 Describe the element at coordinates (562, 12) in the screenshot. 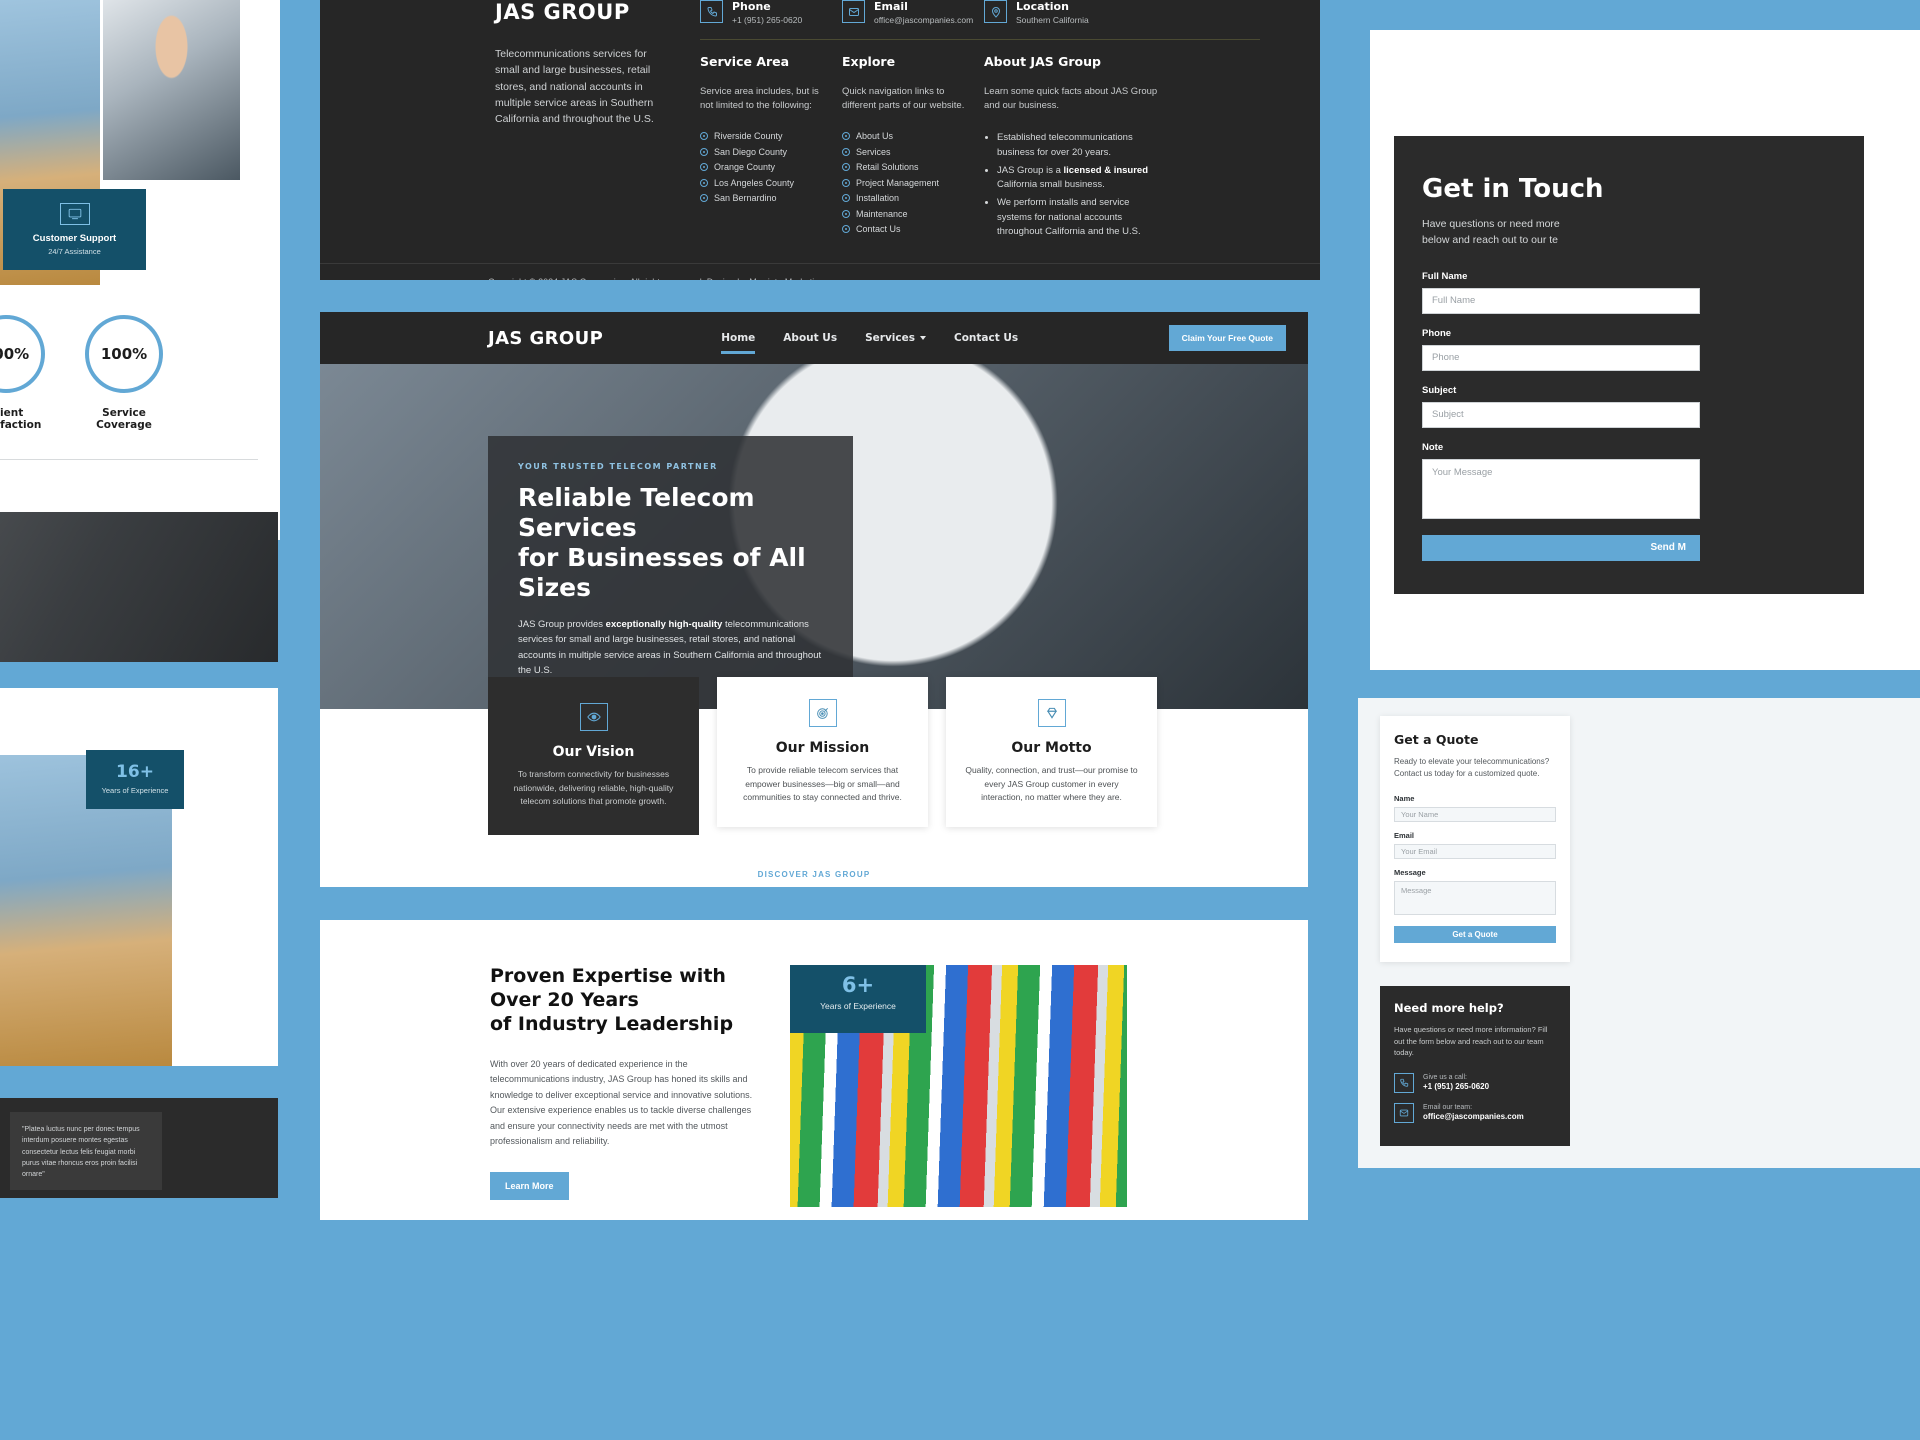

I see `footer-logo: JAS GROUP` at that location.